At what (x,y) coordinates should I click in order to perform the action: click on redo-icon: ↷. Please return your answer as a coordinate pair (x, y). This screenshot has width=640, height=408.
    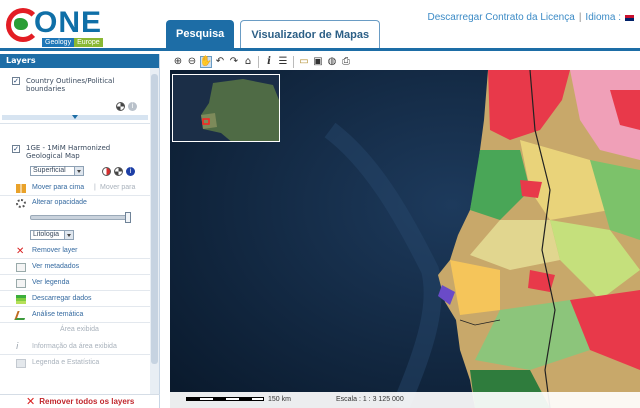
    Looking at the image, I should click on (234, 62).